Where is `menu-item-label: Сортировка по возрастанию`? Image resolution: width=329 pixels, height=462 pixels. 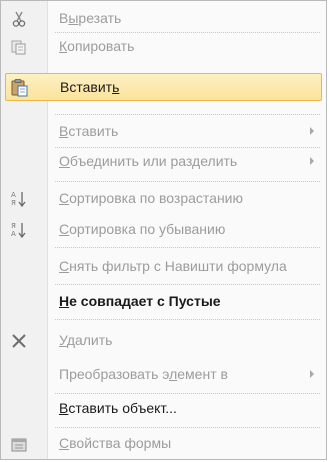 menu-item-label: Сортировка по возрастанию is located at coordinates (151, 198).